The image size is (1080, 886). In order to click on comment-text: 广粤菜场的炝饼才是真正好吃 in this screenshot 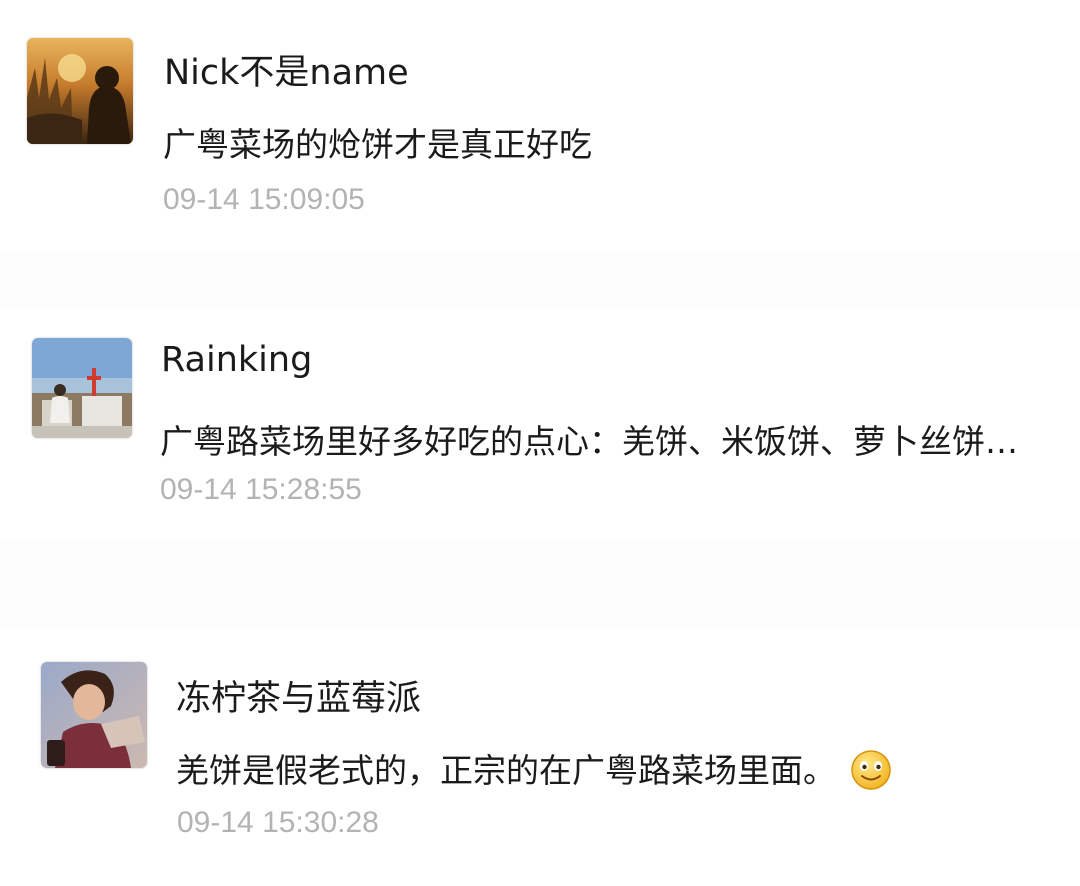, I will do `click(377, 144)`.